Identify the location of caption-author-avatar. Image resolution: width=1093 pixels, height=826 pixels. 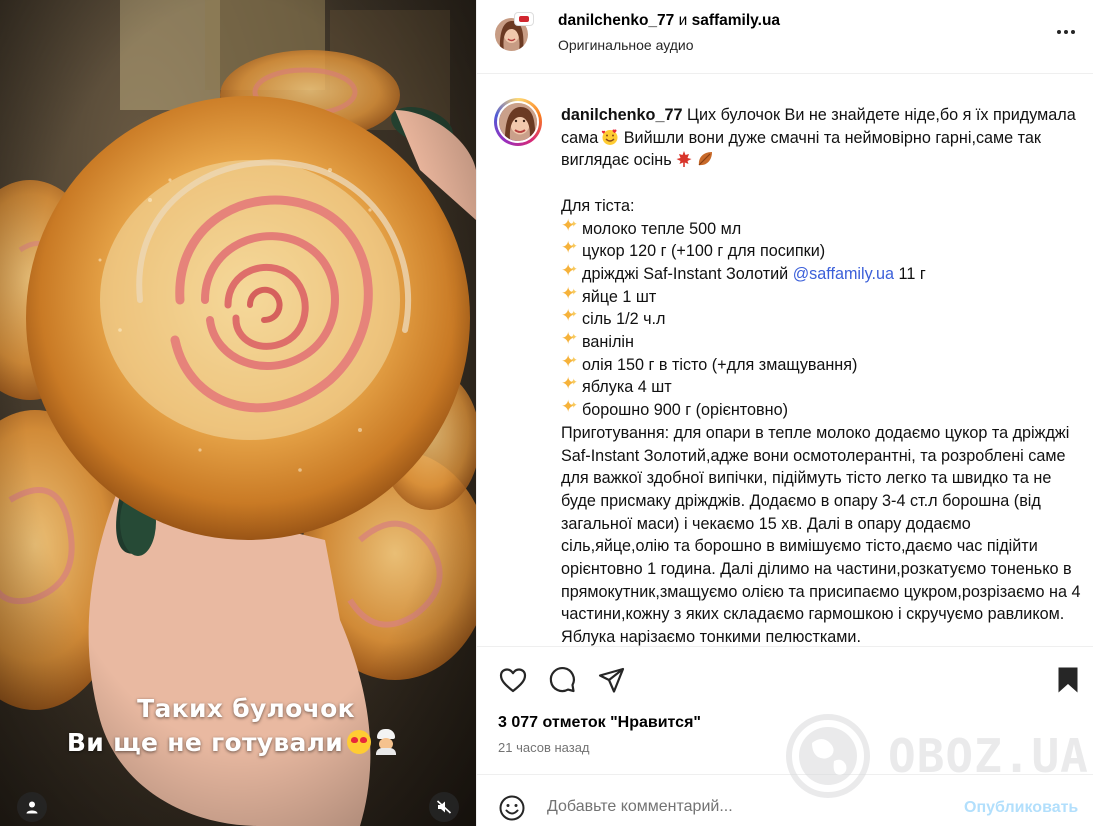
(518, 122).